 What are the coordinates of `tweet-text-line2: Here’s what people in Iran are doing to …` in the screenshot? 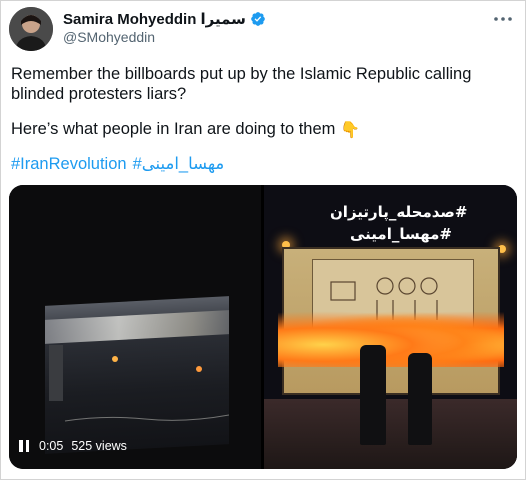 It's located at (185, 130).